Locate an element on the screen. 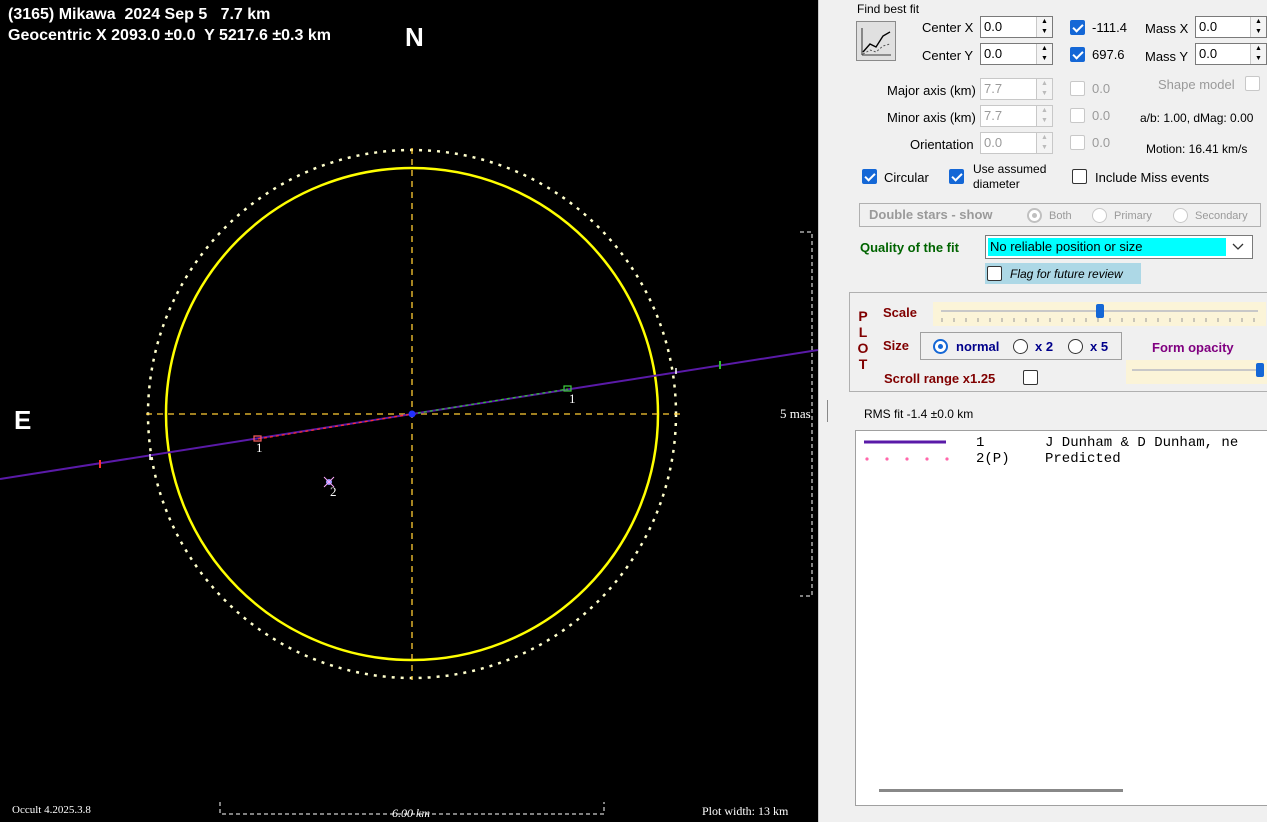  use-assumed-diameter-checkbox is located at coordinates (956, 176).